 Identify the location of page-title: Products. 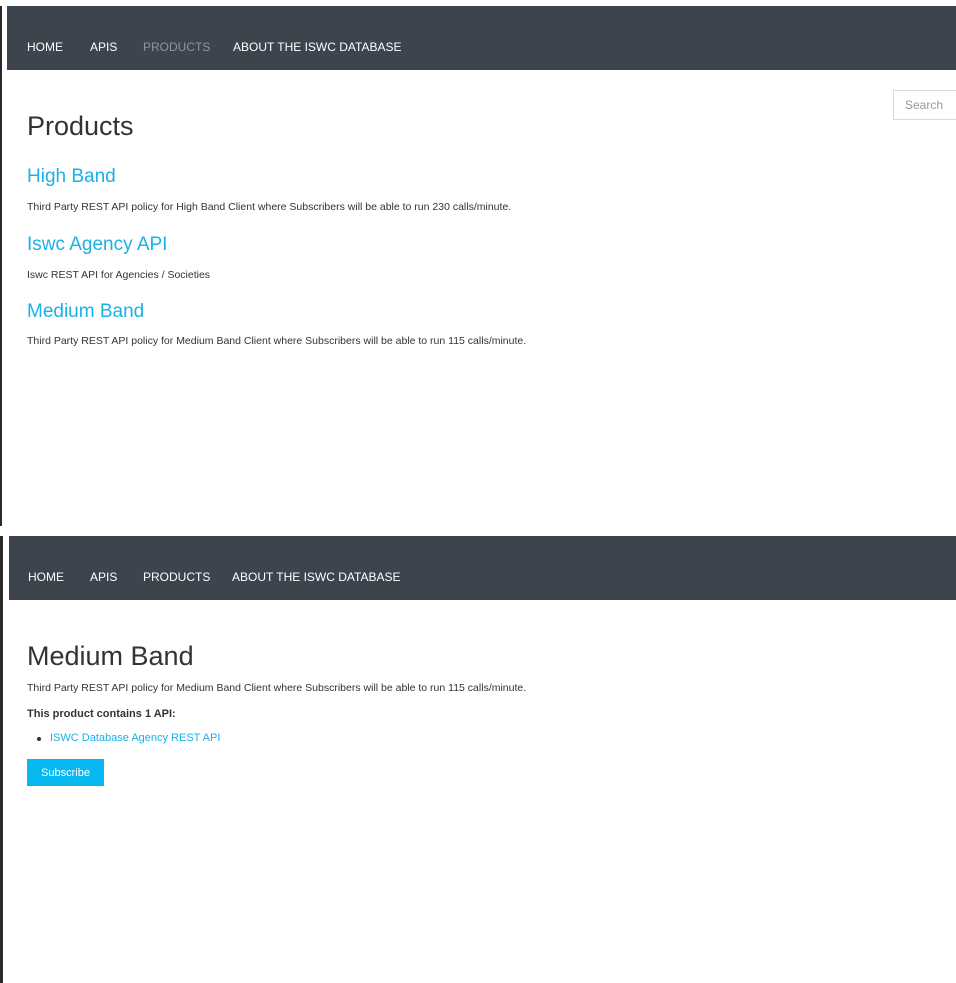
(80, 126).